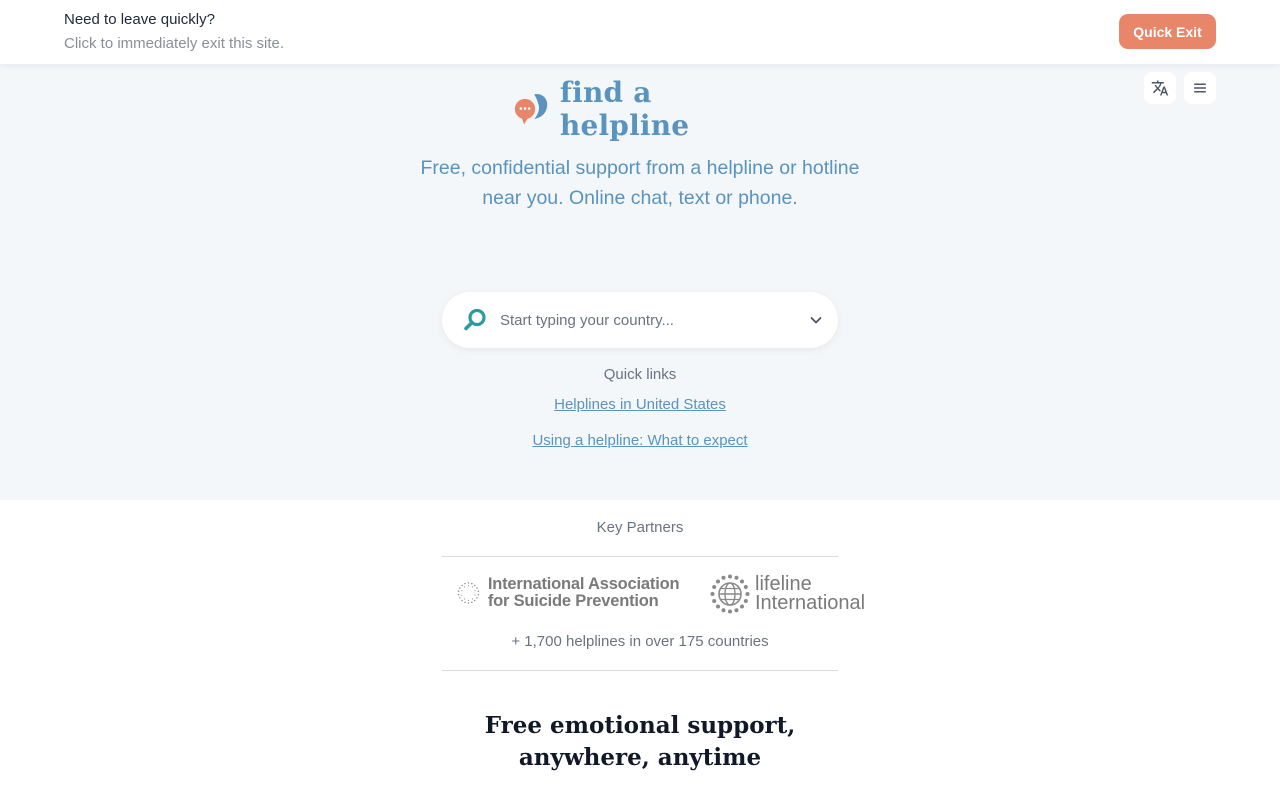 Image resolution: width=1280 pixels, height=800 pixels. What do you see at coordinates (624, 109) in the screenshot?
I see `brand-name: find a helpline` at bounding box center [624, 109].